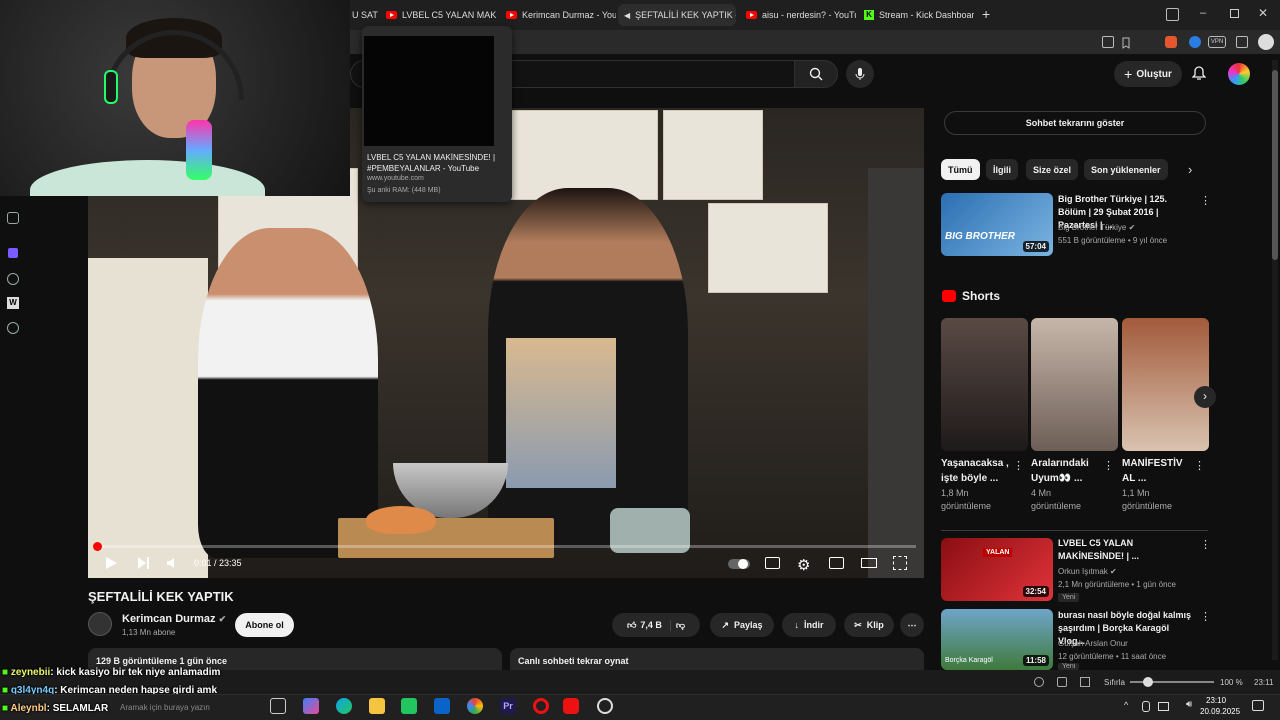 Image resolution: width=1280 pixels, height=720 pixels. I want to click on channel-avatar, so click(100, 624).